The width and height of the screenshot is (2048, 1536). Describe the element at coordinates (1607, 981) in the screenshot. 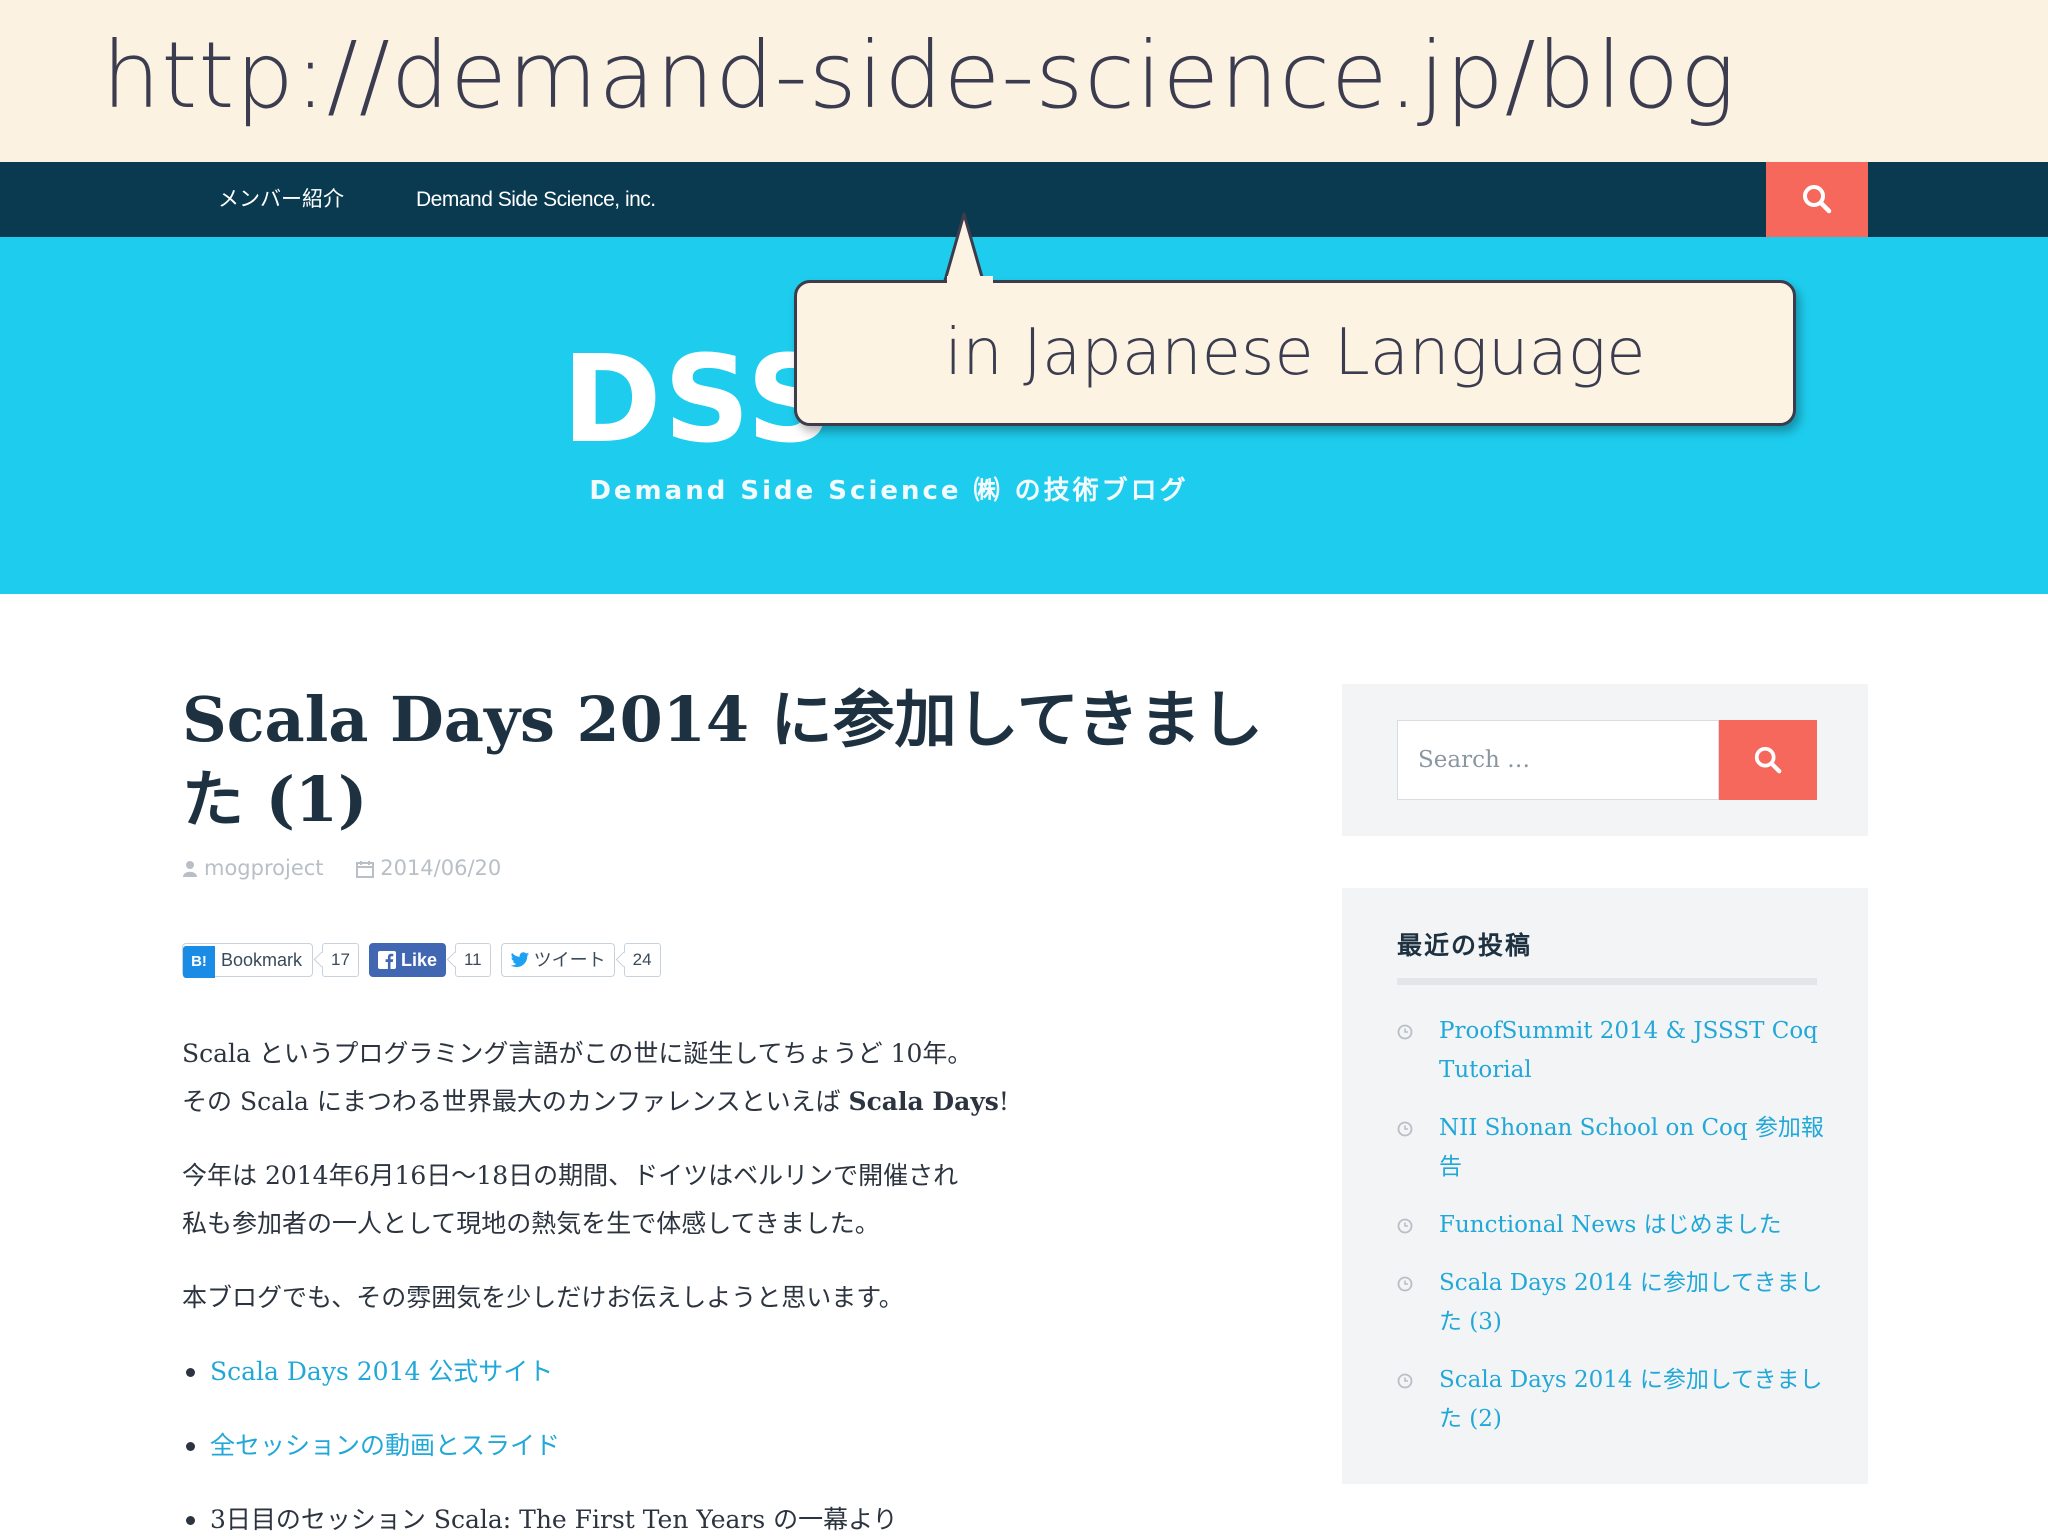

I see `recent-posts-divider` at that location.